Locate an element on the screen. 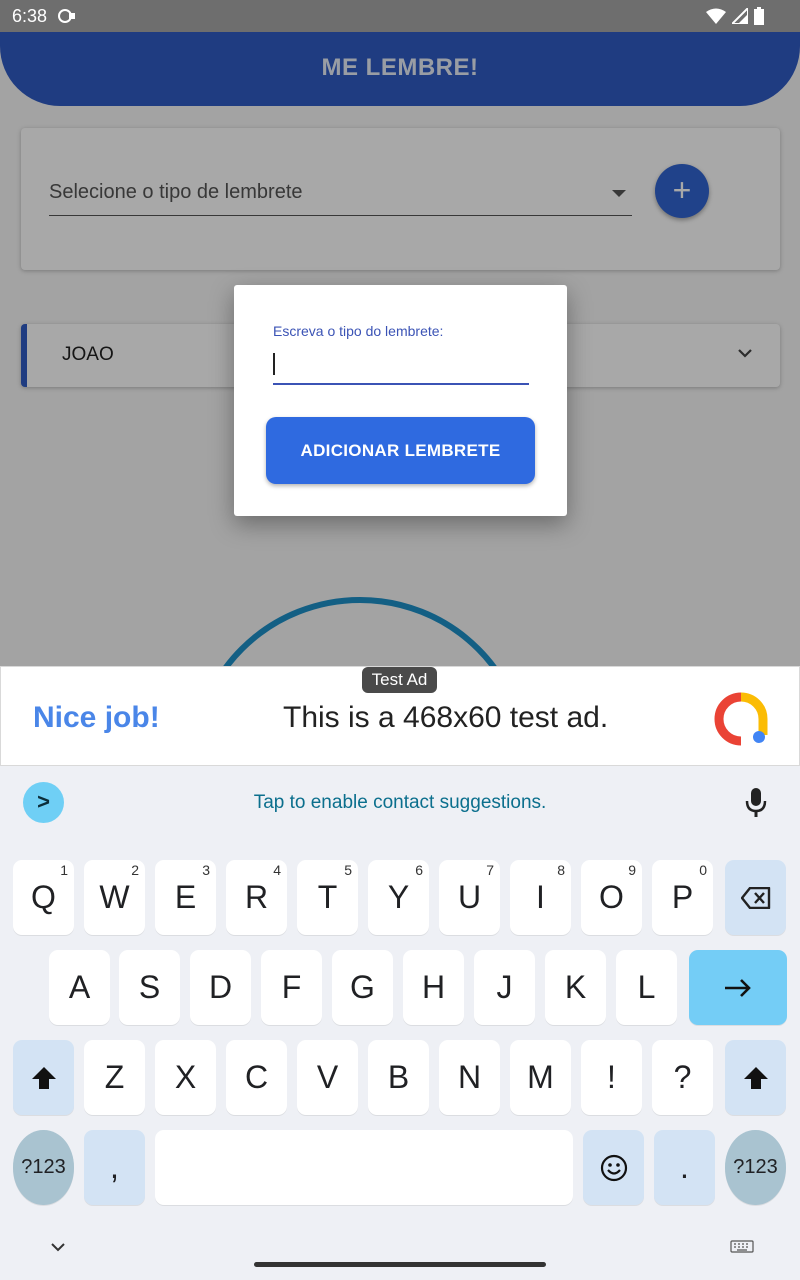  key-number-hint: 2 is located at coordinates (135, 870).